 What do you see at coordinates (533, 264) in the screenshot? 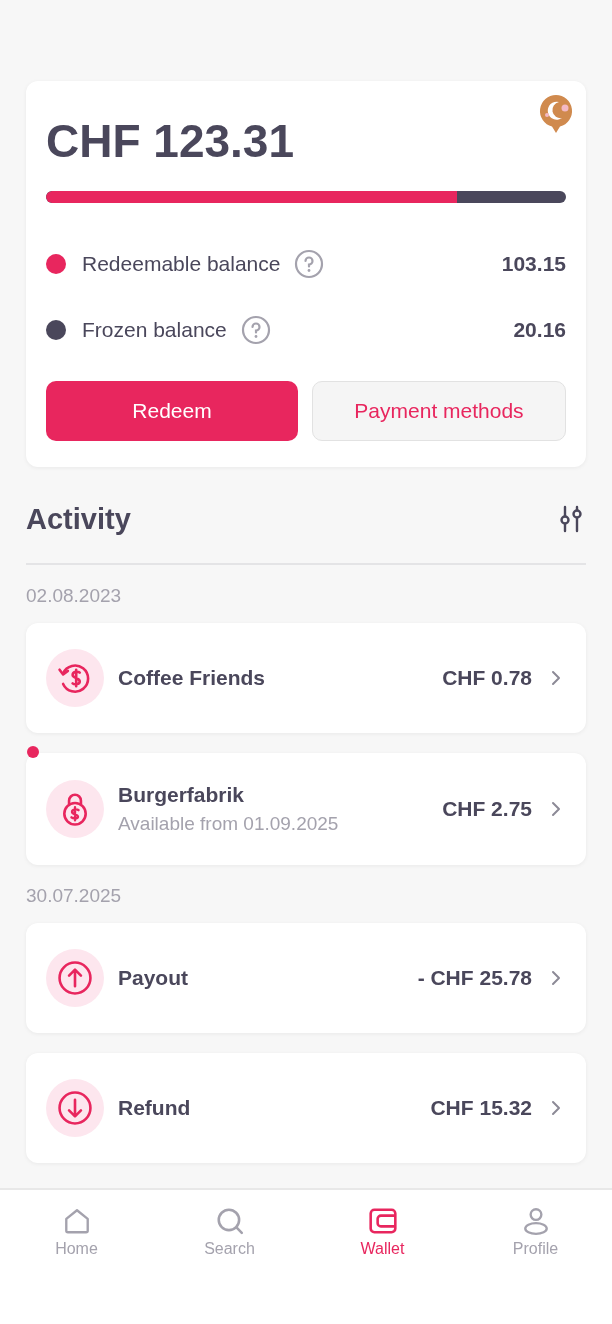
I see `balance-value: 103.15` at bounding box center [533, 264].